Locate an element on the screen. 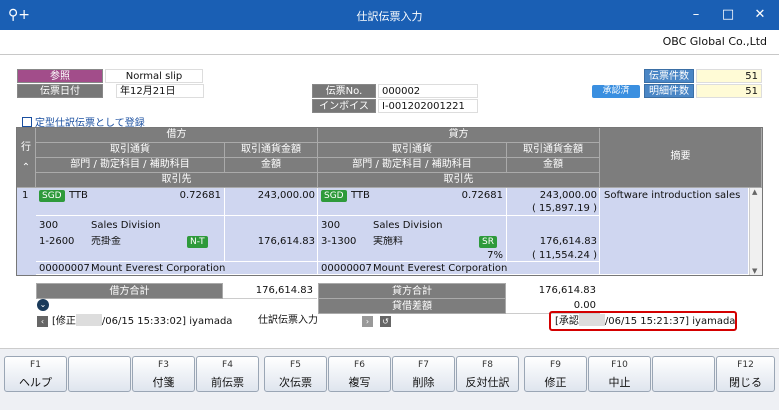 The height and width of the screenshot is (410, 779). credit-account-header: 部門 / 勘定科目 / 補助科目 is located at coordinates (412, 165).